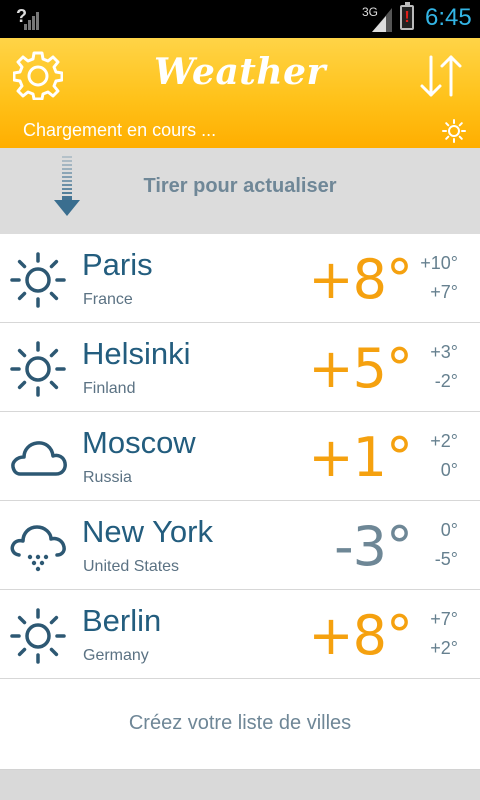 The height and width of the screenshot is (800, 480). Describe the element at coordinates (449, 530) in the screenshot. I see `high-temp: 0°` at that location.